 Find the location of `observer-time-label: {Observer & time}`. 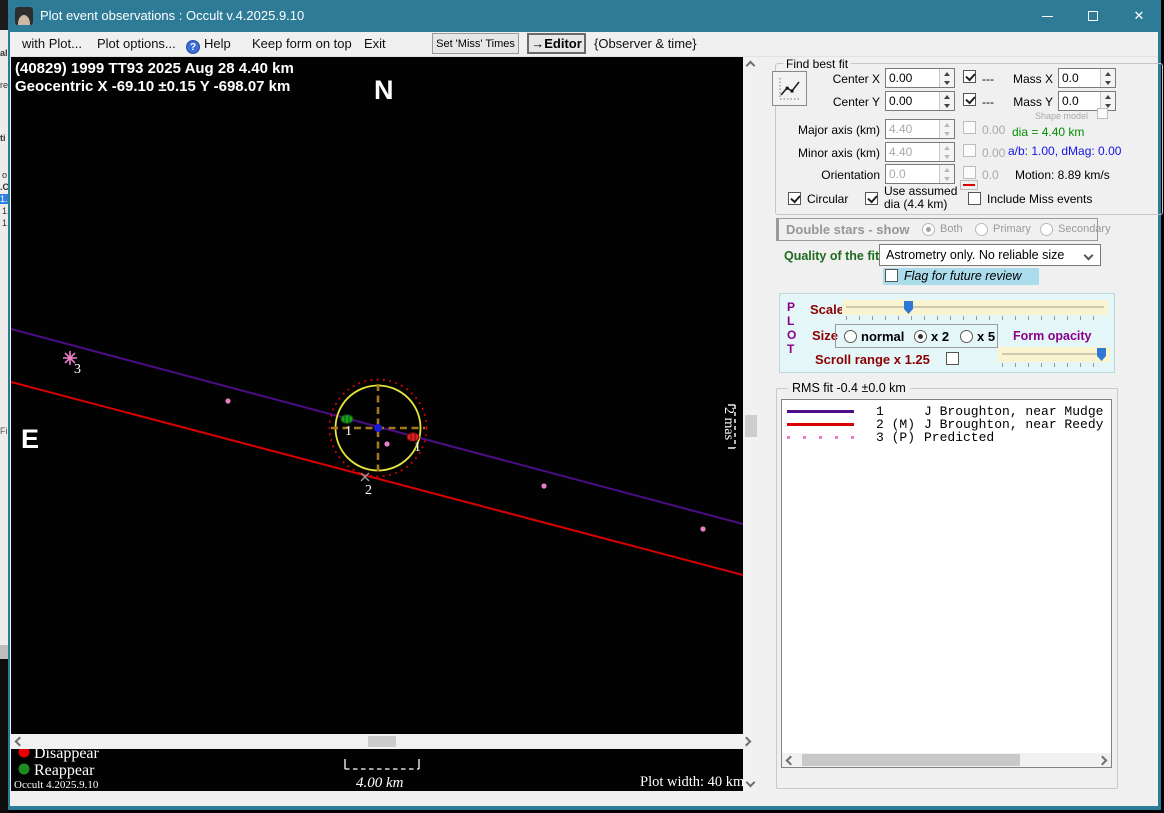

observer-time-label: {Observer & time} is located at coordinates (645, 43).